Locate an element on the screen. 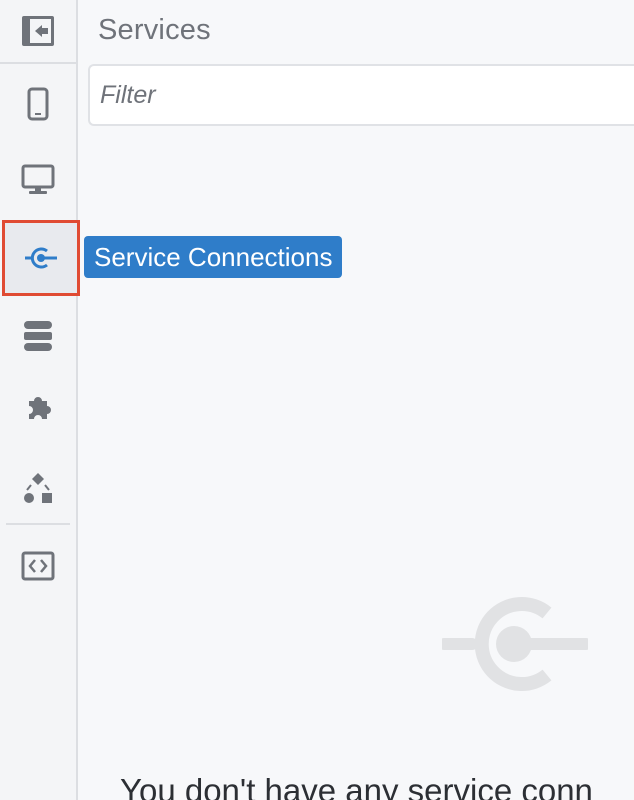 The height and width of the screenshot is (800, 634). sidebar-item-mobile is located at coordinates (38, 104).